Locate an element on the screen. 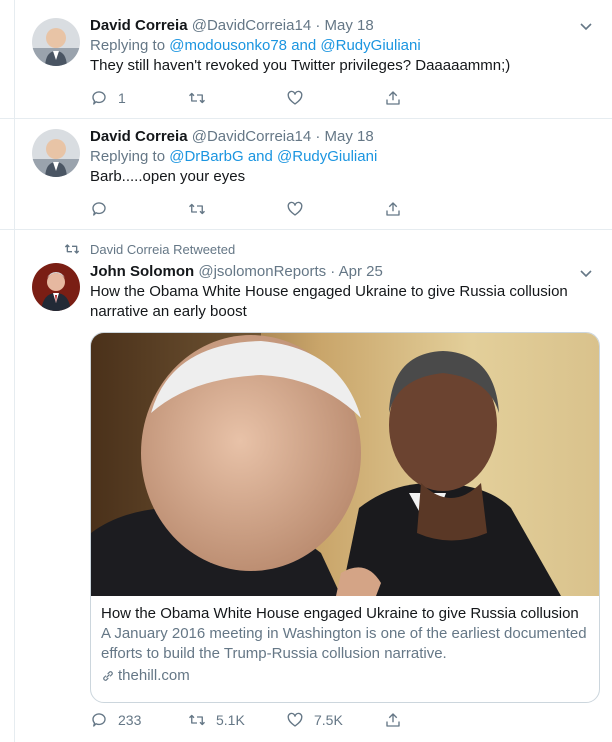 This screenshot has width=612, height=742. tweet-date: Apr 25 is located at coordinates (361, 271).